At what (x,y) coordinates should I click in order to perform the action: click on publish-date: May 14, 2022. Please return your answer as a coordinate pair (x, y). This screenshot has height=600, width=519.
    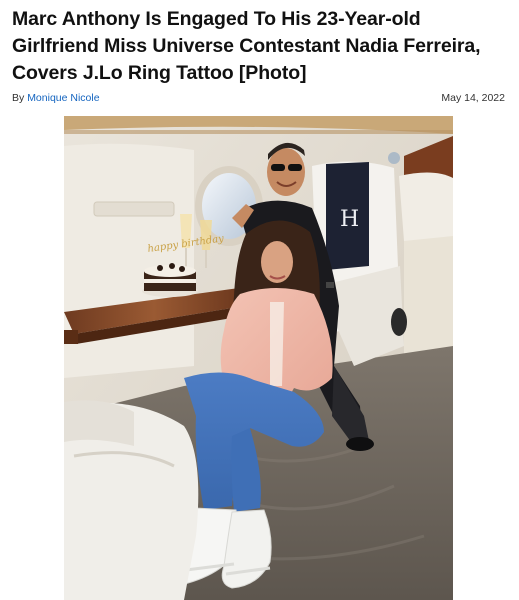
    Looking at the image, I should click on (473, 98).